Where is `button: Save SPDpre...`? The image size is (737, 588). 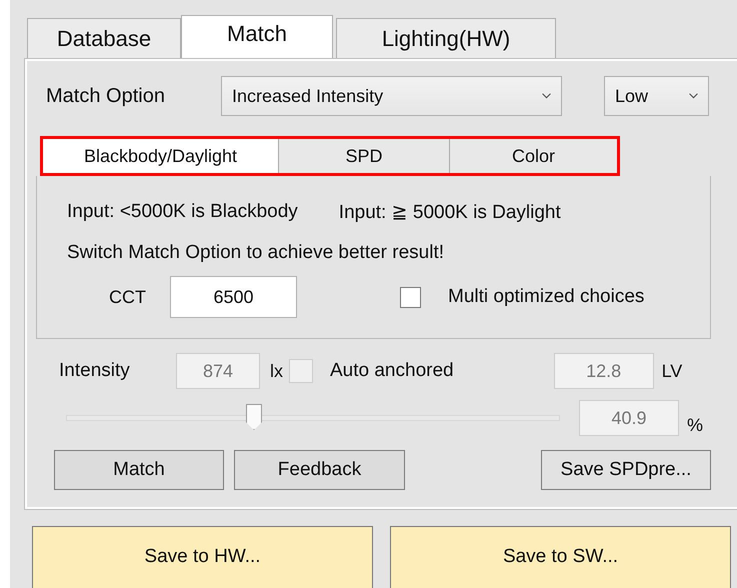 button: Save SPDpre... is located at coordinates (626, 470).